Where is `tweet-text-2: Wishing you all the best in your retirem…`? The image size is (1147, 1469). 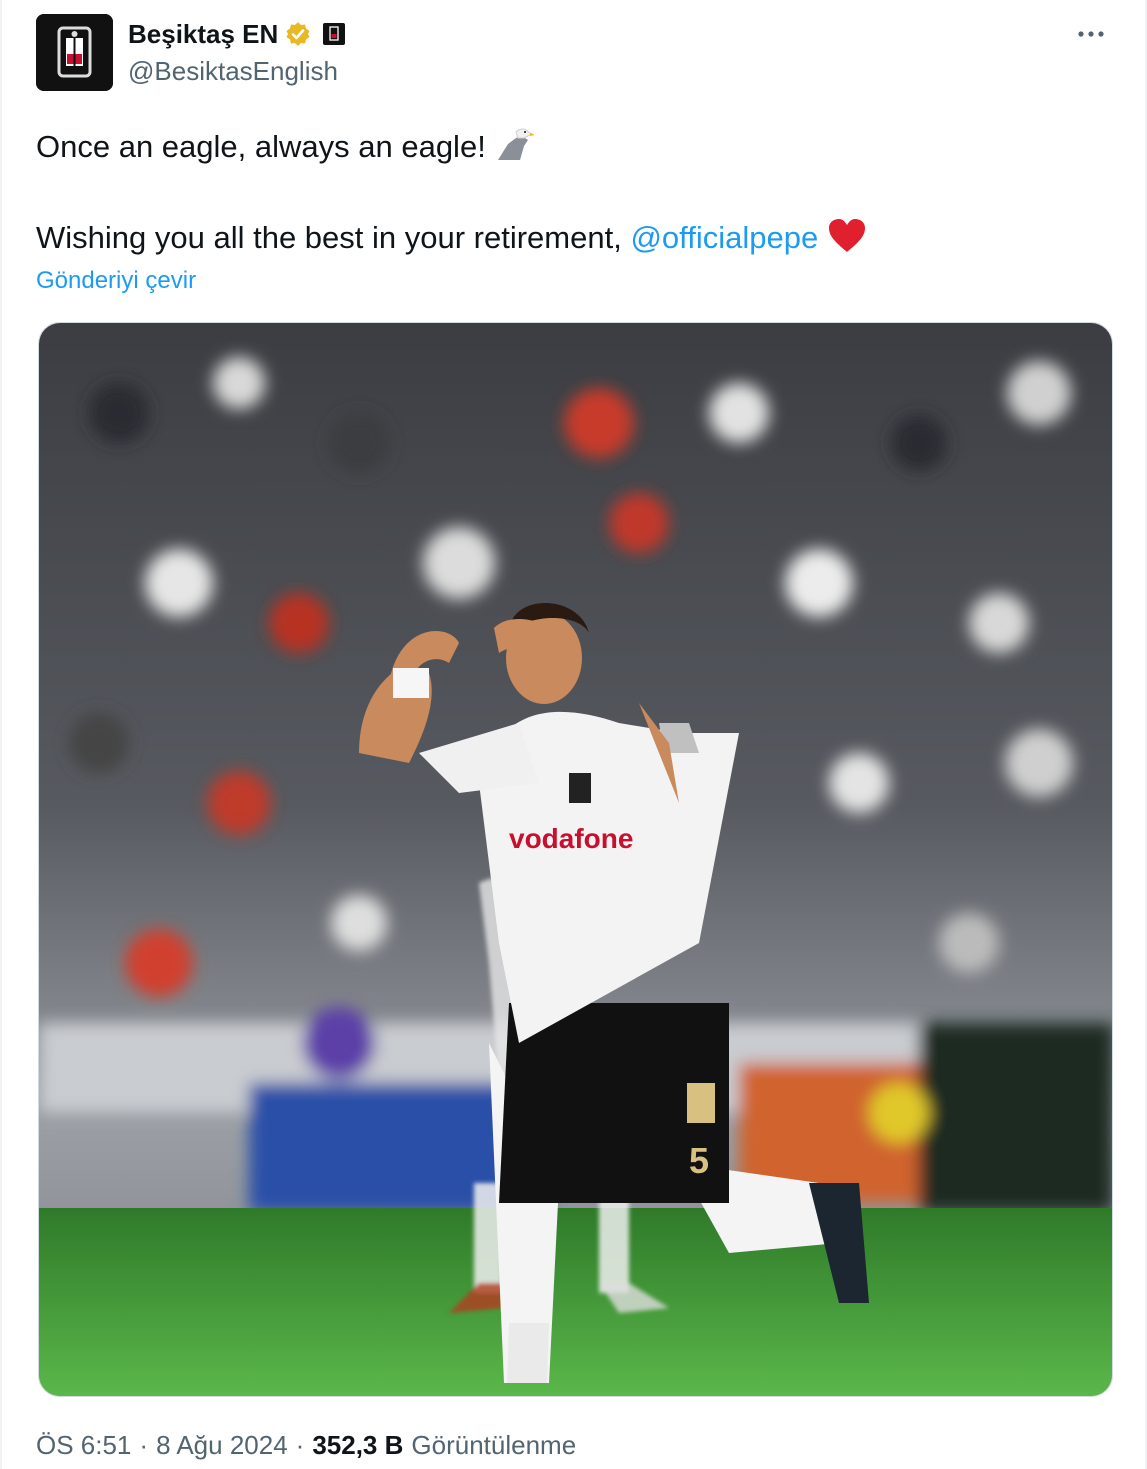
tweet-text-2: Wishing you all the best in your retirem… is located at coordinates (329, 238).